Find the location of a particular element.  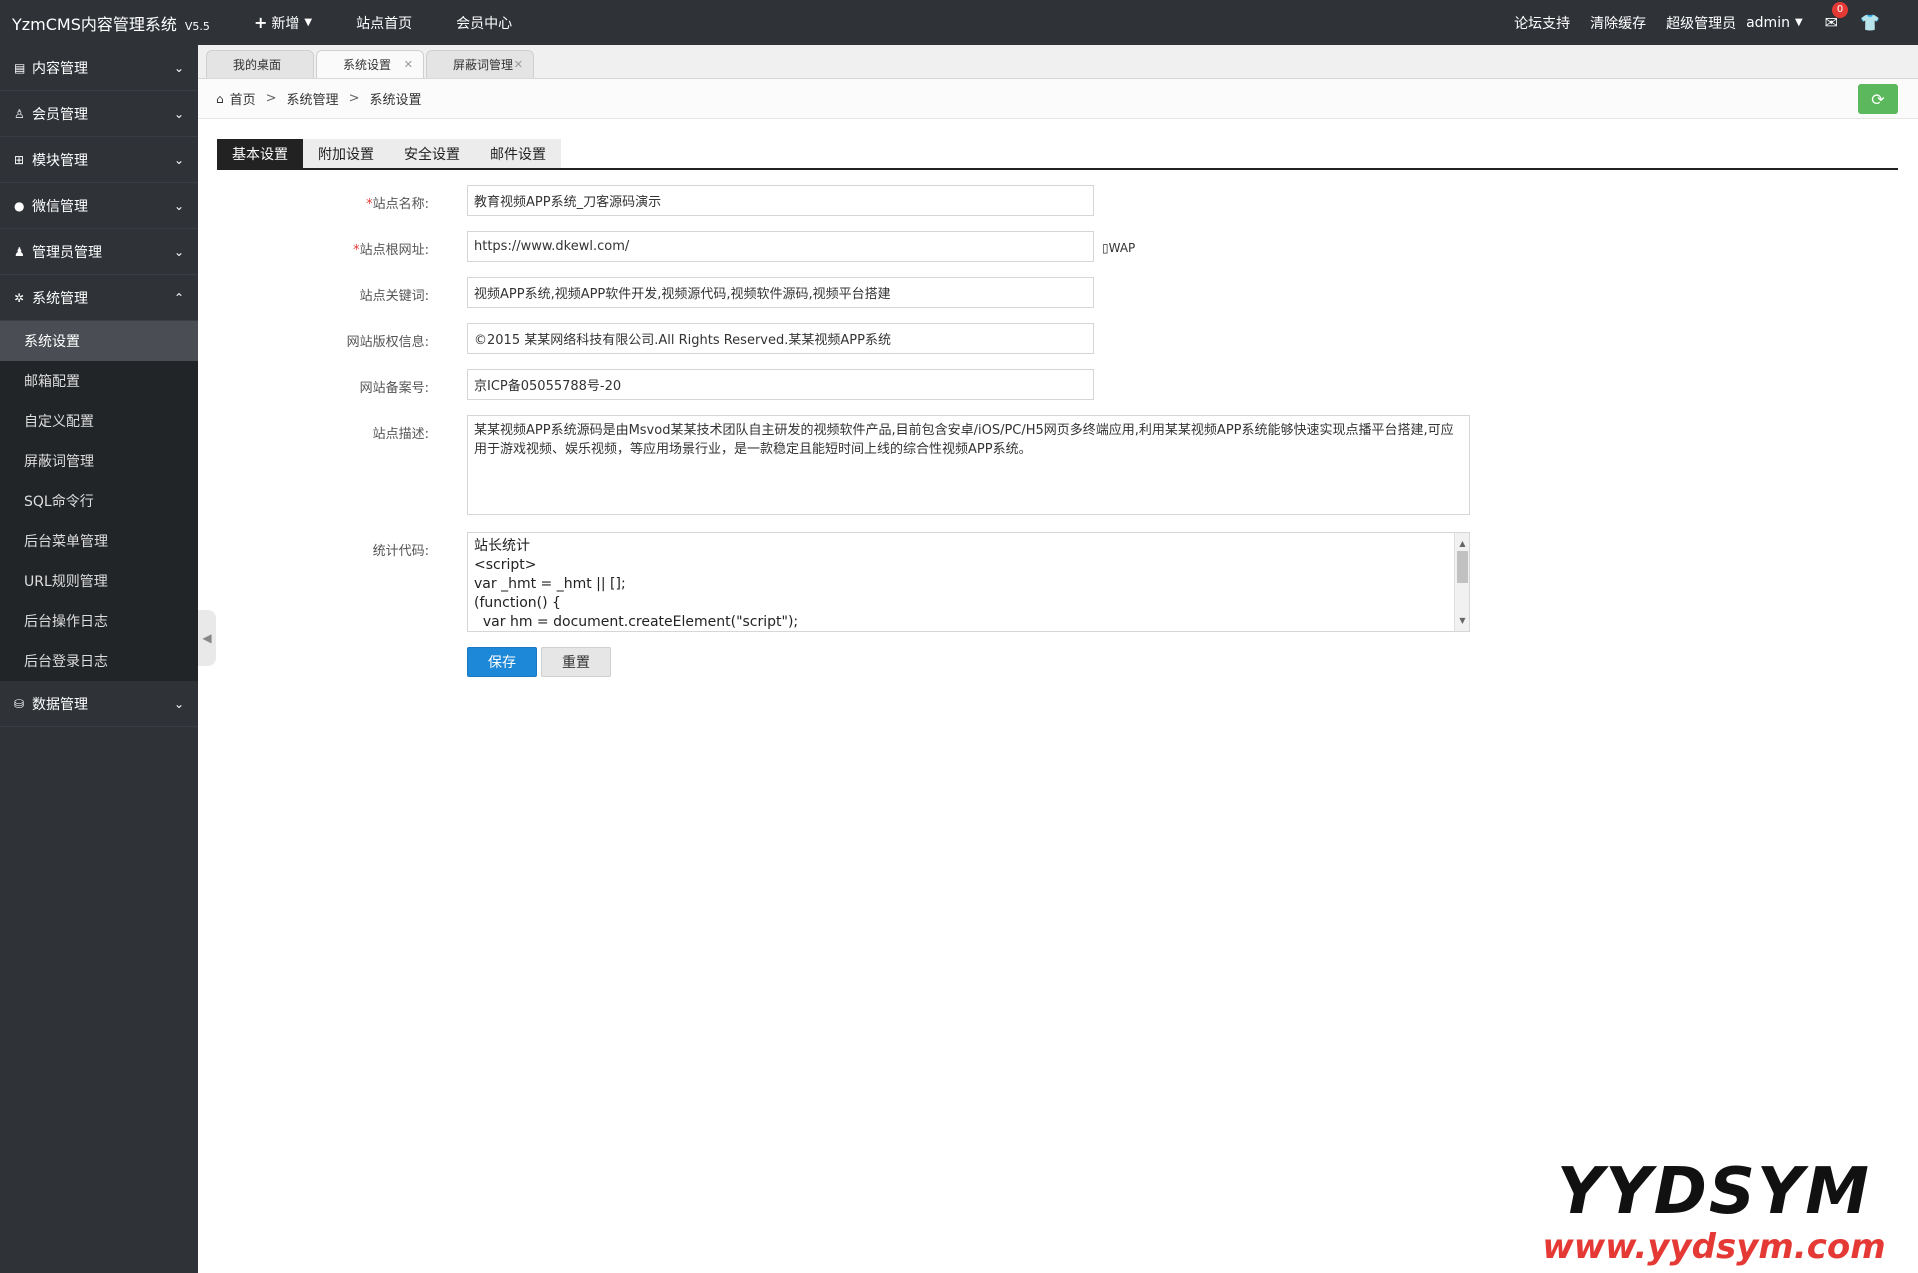

mobile-icon: ▯ is located at coordinates (1105, 248).